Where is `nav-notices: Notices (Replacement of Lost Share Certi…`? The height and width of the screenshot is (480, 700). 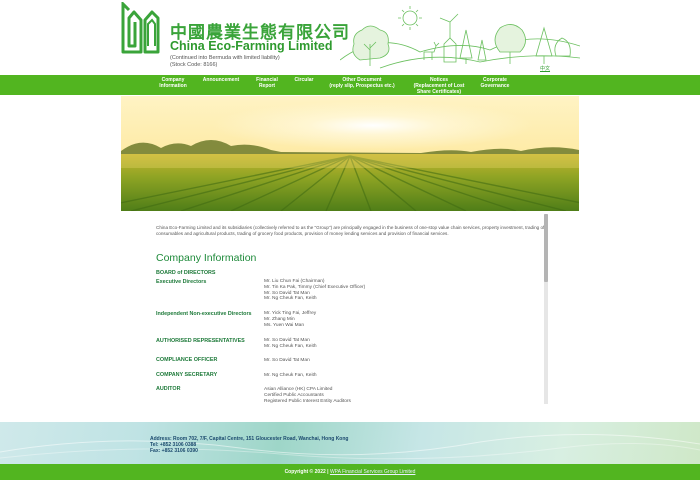 nav-notices: Notices (Replacement of Lost Share Certi… is located at coordinates (439, 86).